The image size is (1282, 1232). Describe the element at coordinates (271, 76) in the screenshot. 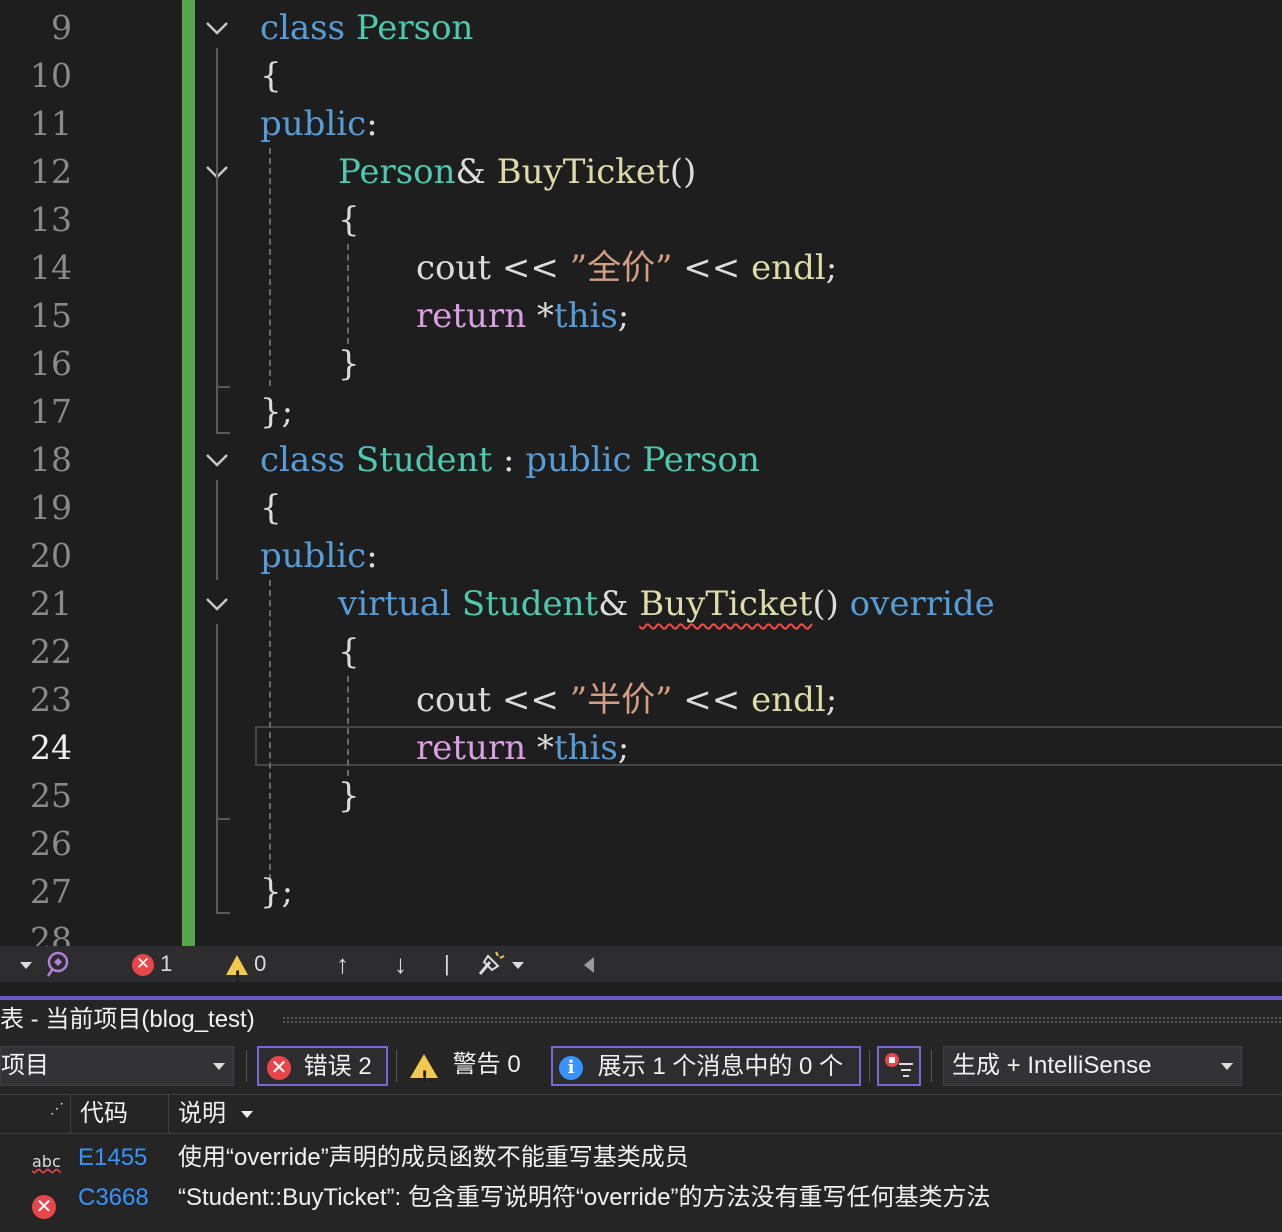

I see `code-line-10: {` at that location.